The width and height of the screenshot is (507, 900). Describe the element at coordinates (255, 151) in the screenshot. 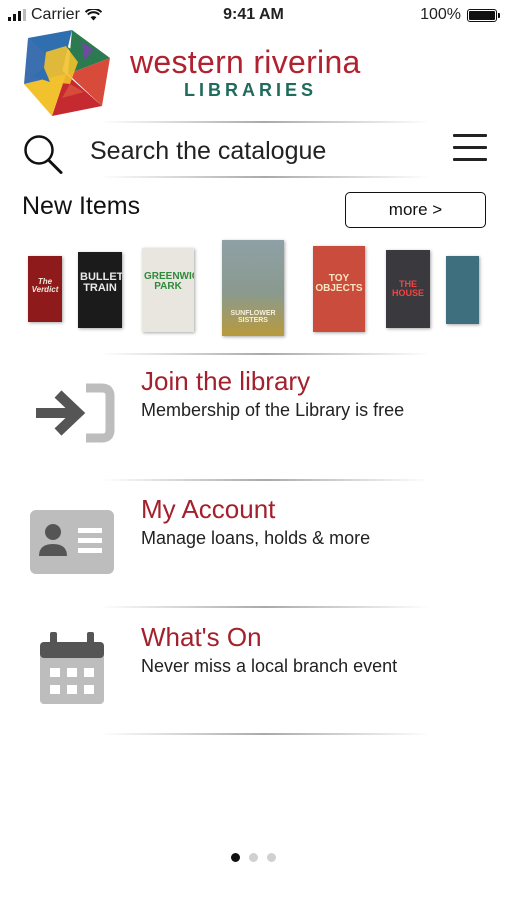

I see `search-input` at that location.